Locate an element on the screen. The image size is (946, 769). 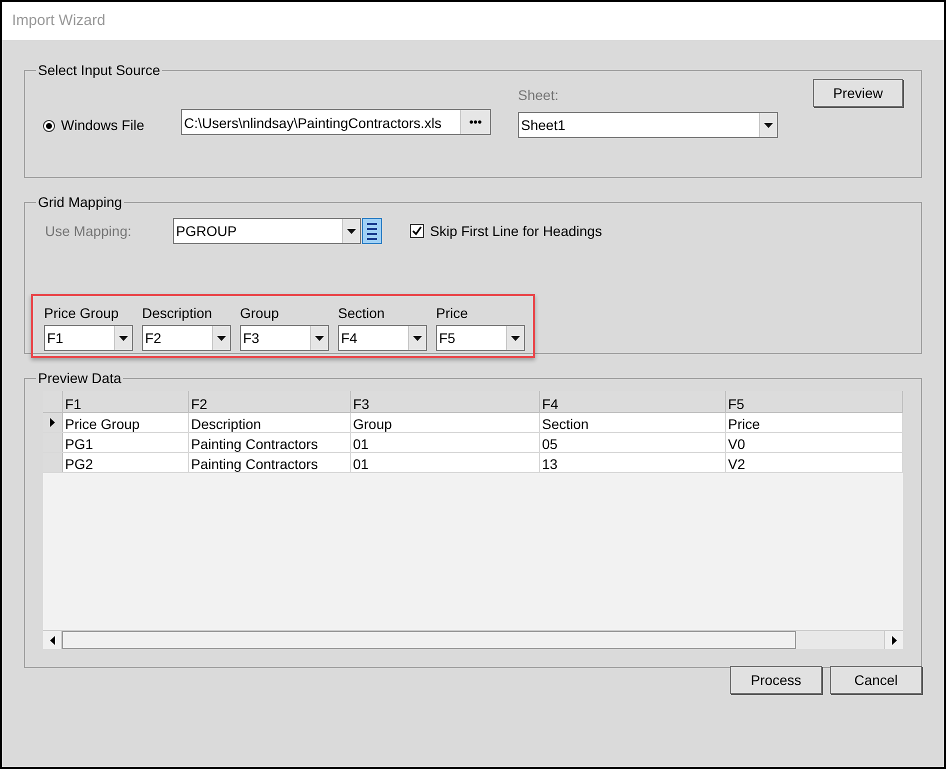
table-cell: Section is located at coordinates (633, 422).